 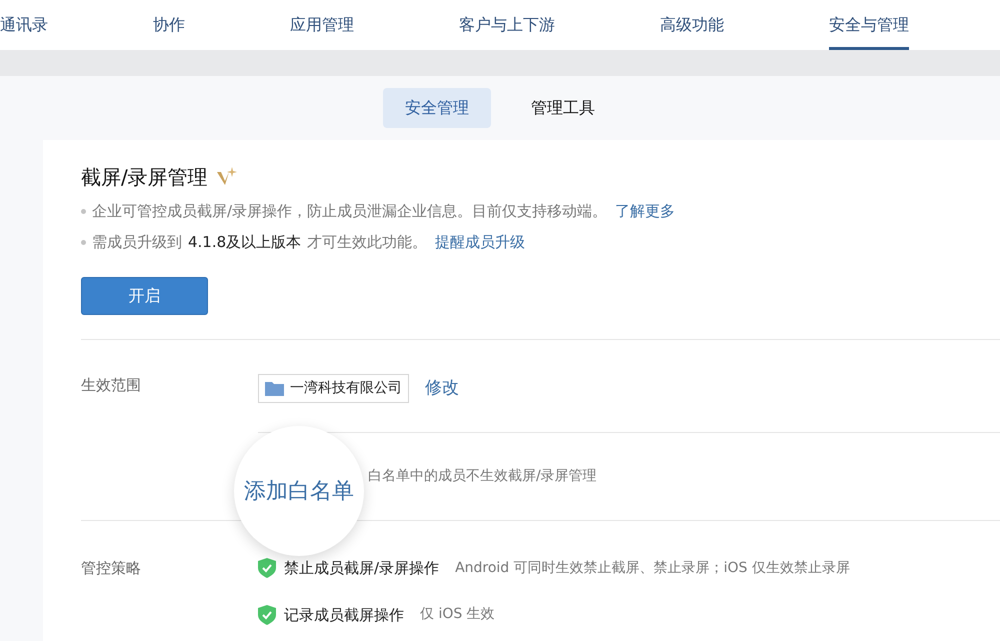 What do you see at coordinates (692, 25) in the screenshot?
I see `nav-tab: 高级功能` at bounding box center [692, 25].